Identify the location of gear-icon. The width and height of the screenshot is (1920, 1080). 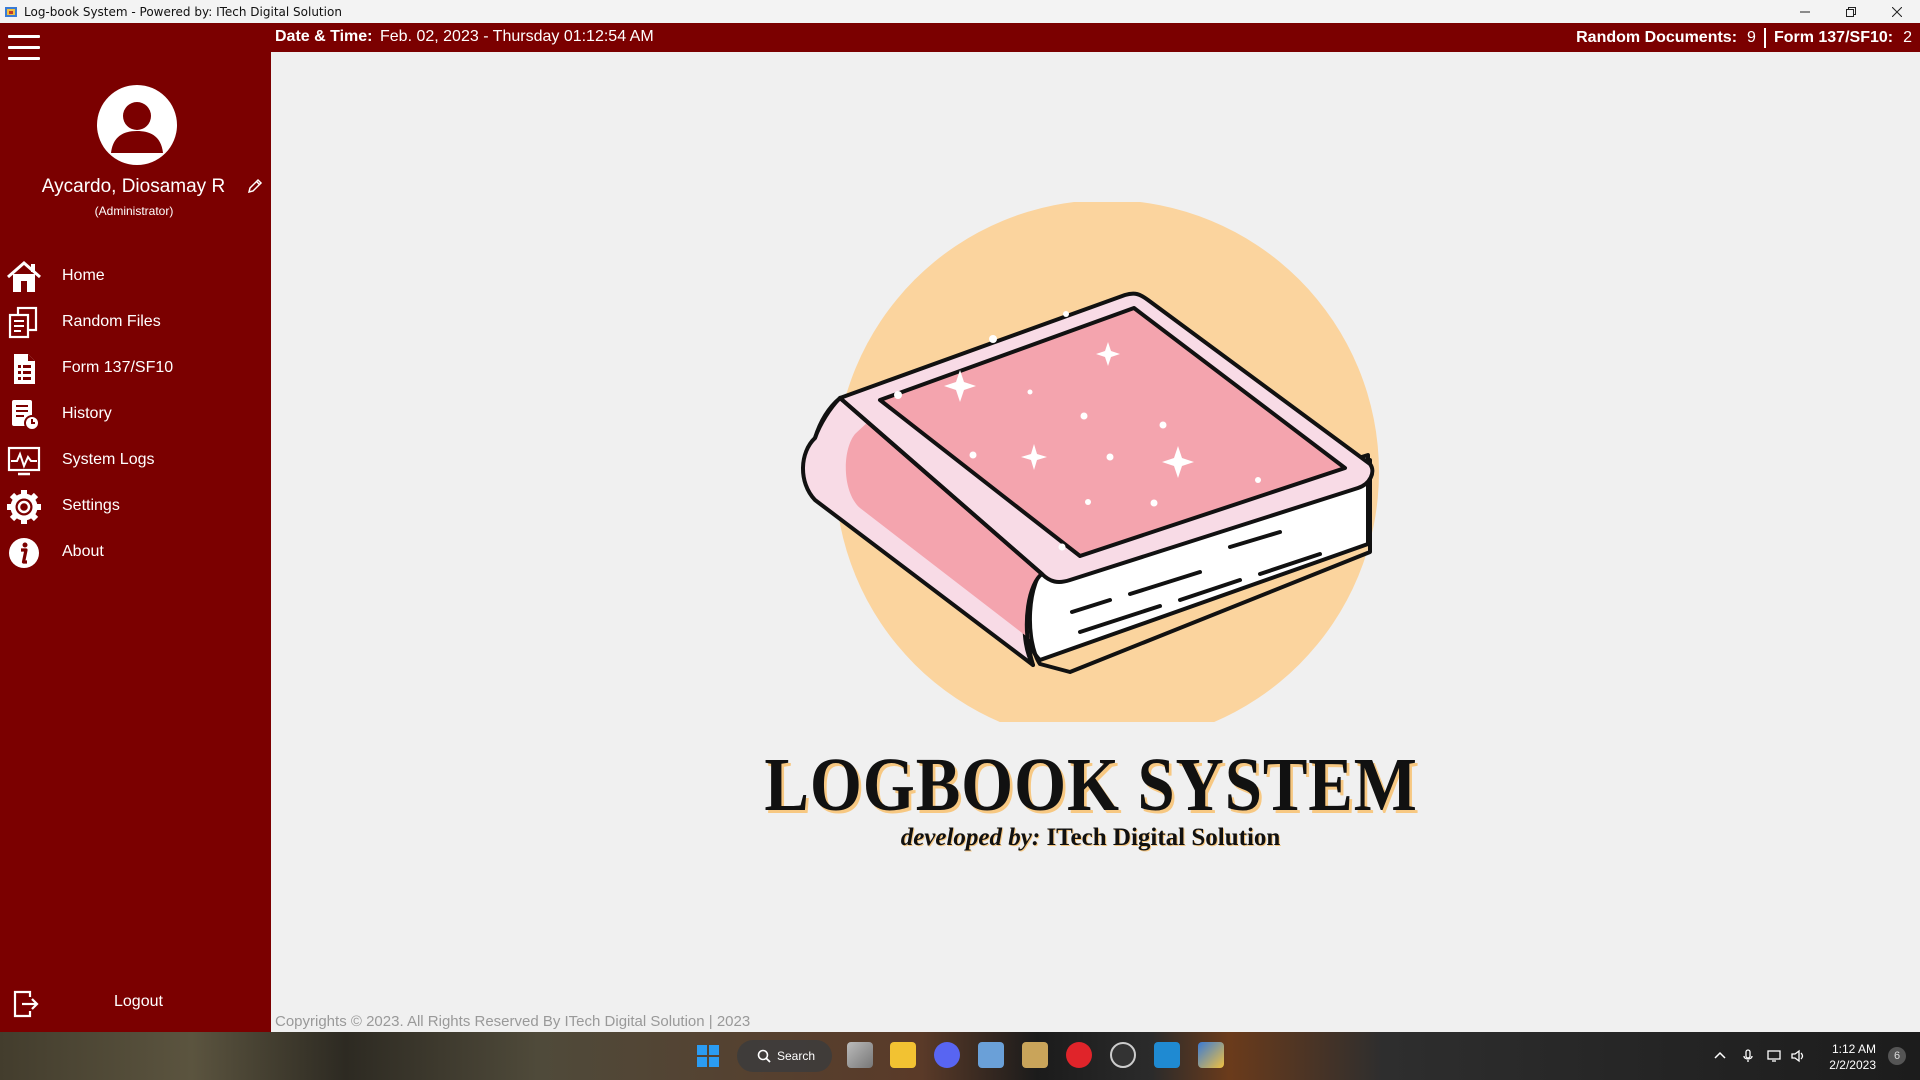
(24, 507).